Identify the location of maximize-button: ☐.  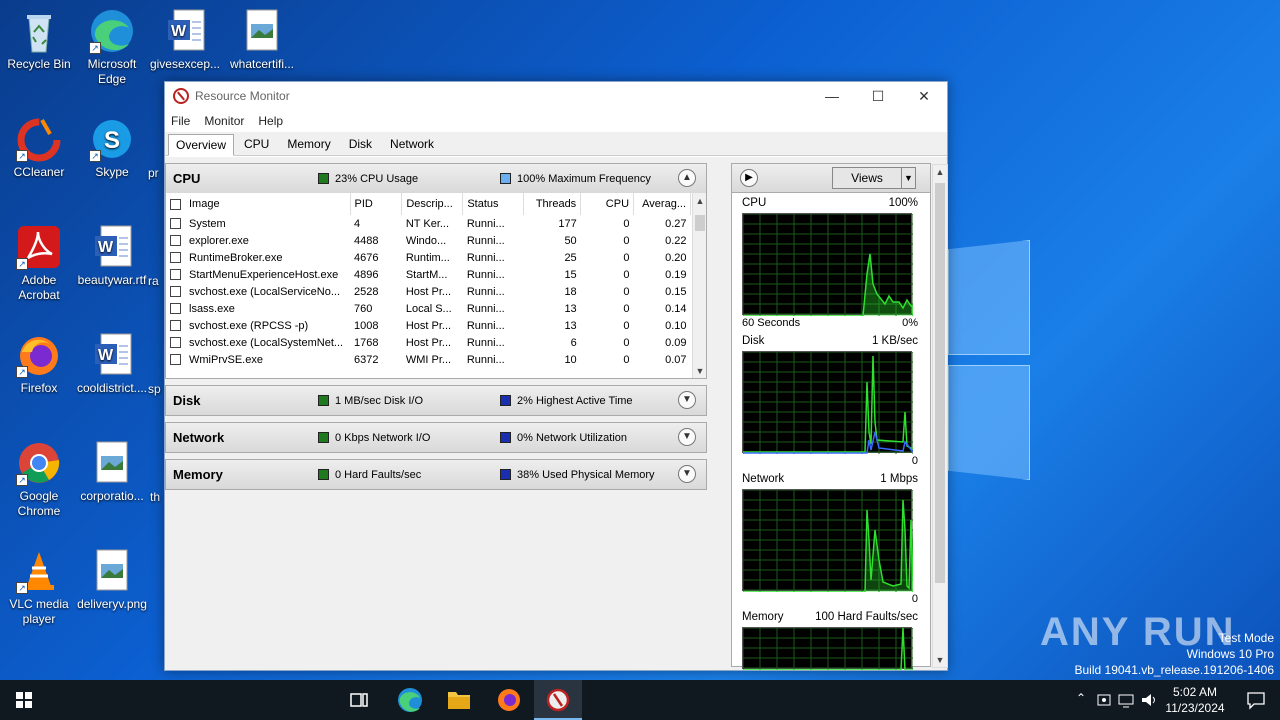
(878, 96).